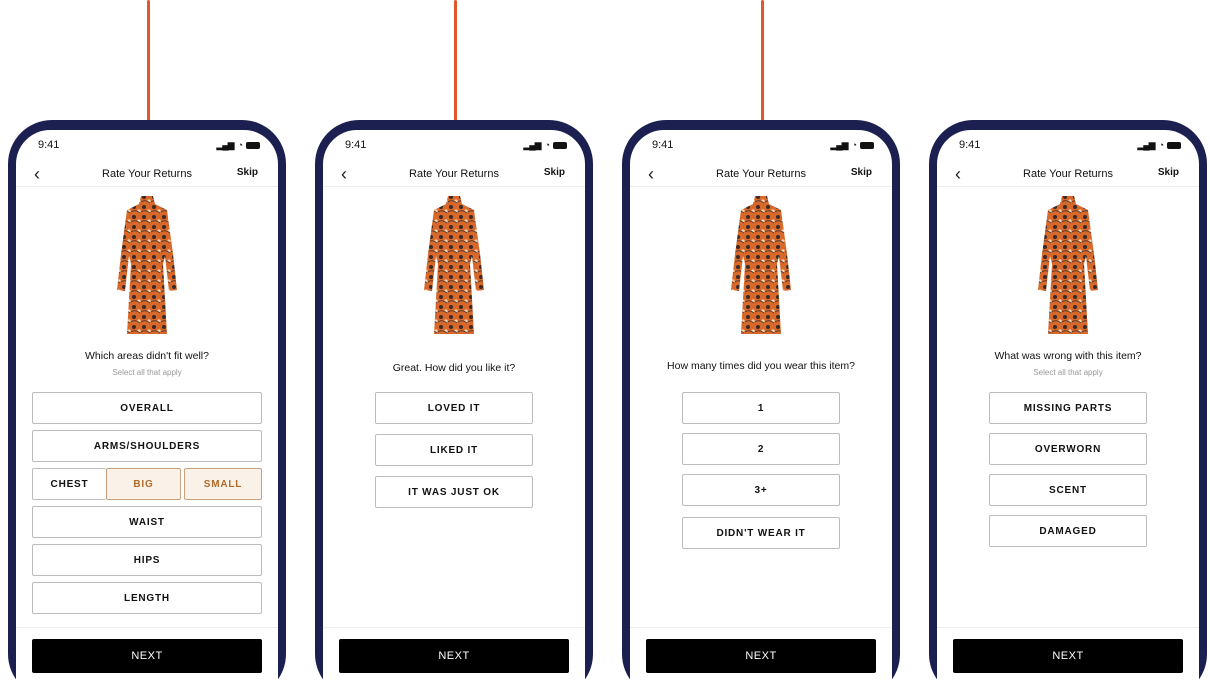 This screenshot has height=698, width=1210. I want to click on option-missing-parts: MISSING PARTS, so click(1068, 408).